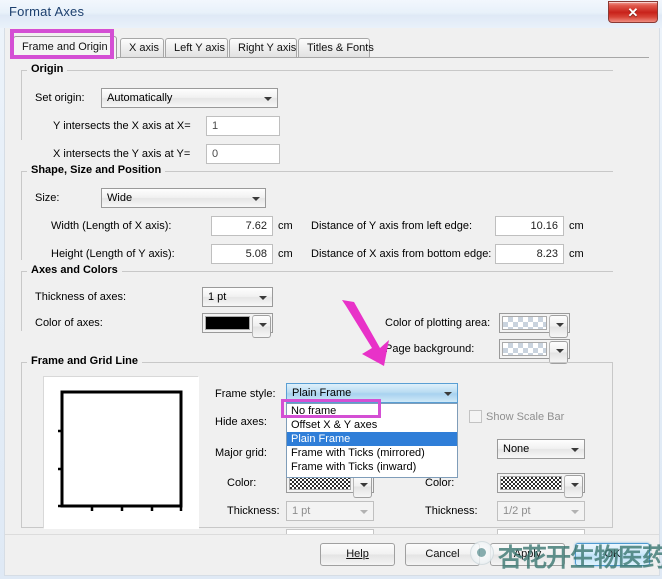 The image size is (662, 579). Describe the element at coordinates (113, 254) in the screenshot. I see `height-label: Height (Length of Y axis):` at that location.